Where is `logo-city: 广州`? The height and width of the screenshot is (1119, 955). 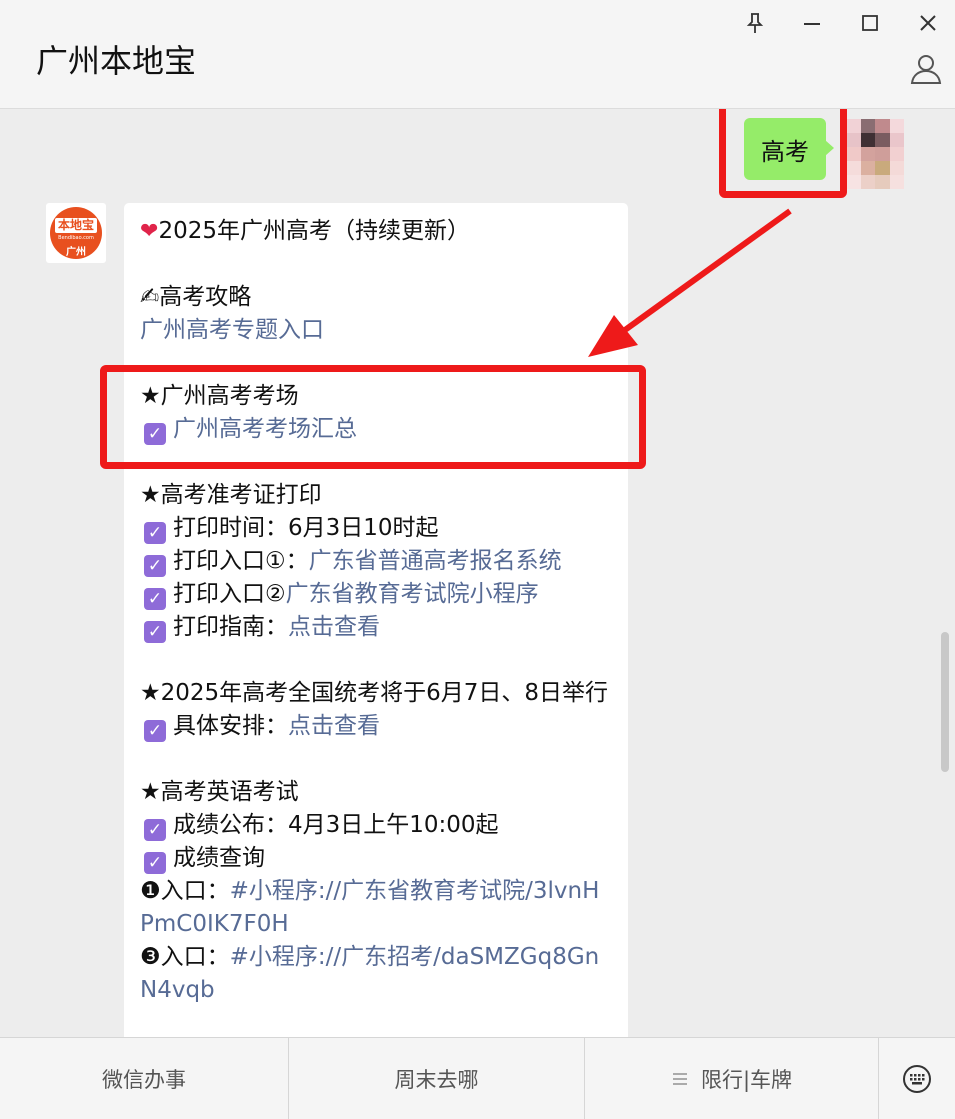 logo-city: 广州 is located at coordinates (76, 252).